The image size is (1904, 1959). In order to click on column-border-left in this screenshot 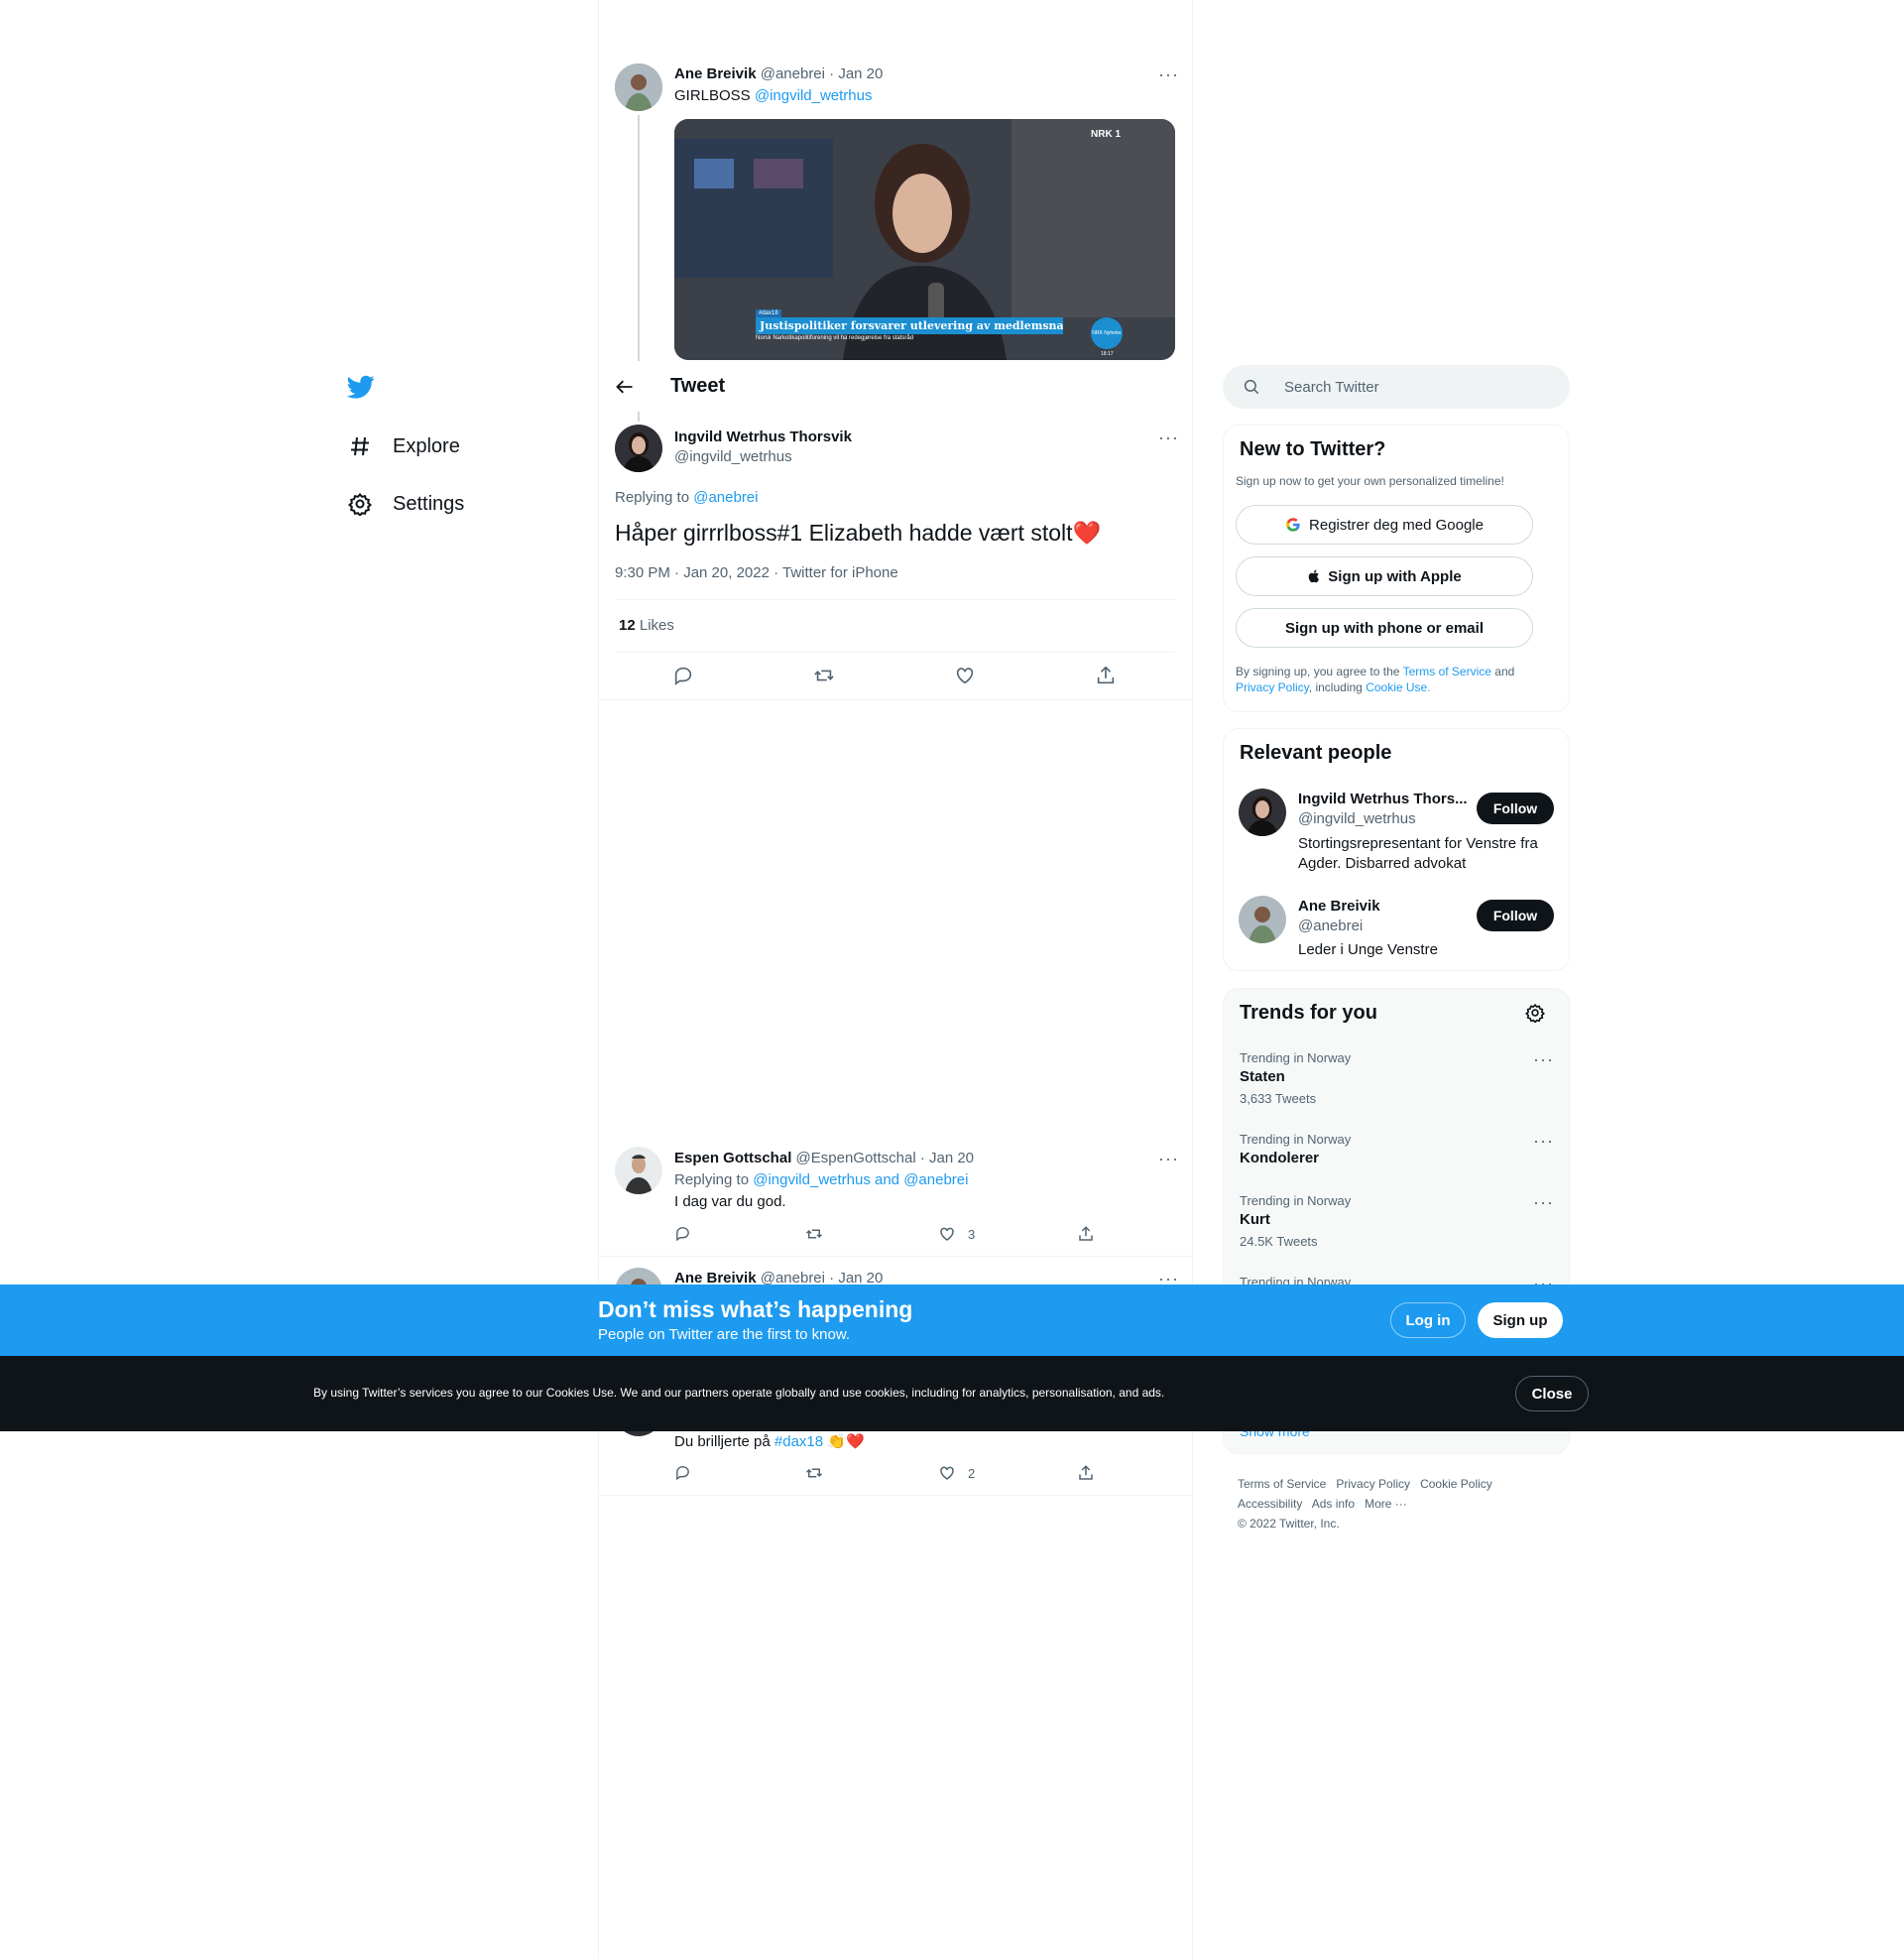, I will do `click(598, 979)`.